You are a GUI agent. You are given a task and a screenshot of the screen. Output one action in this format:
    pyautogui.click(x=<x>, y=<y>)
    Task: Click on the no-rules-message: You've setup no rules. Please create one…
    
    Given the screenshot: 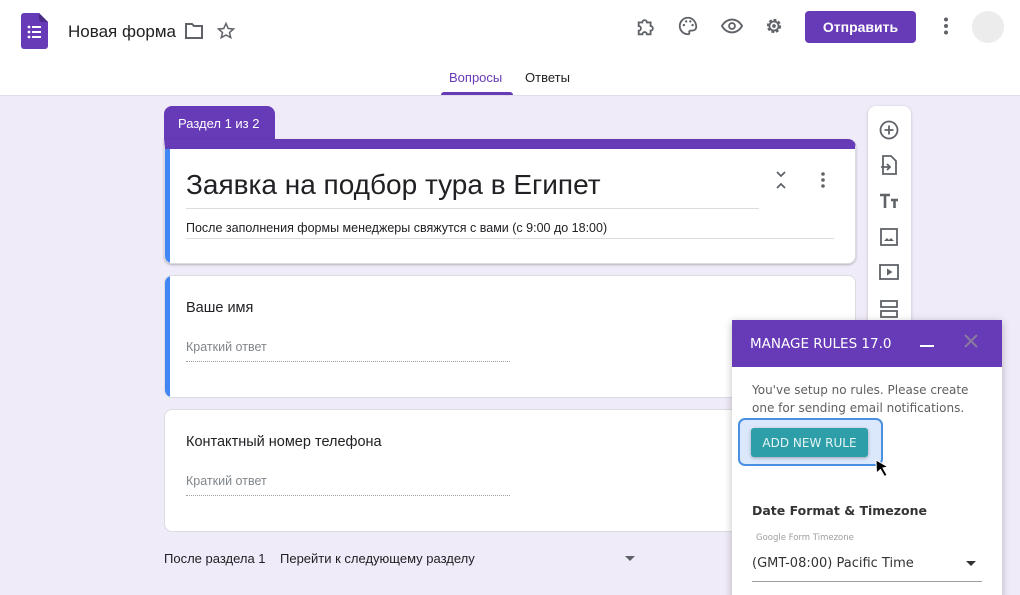 What is the action you would take?
    pyautogui.click(x=860, y=399)
    